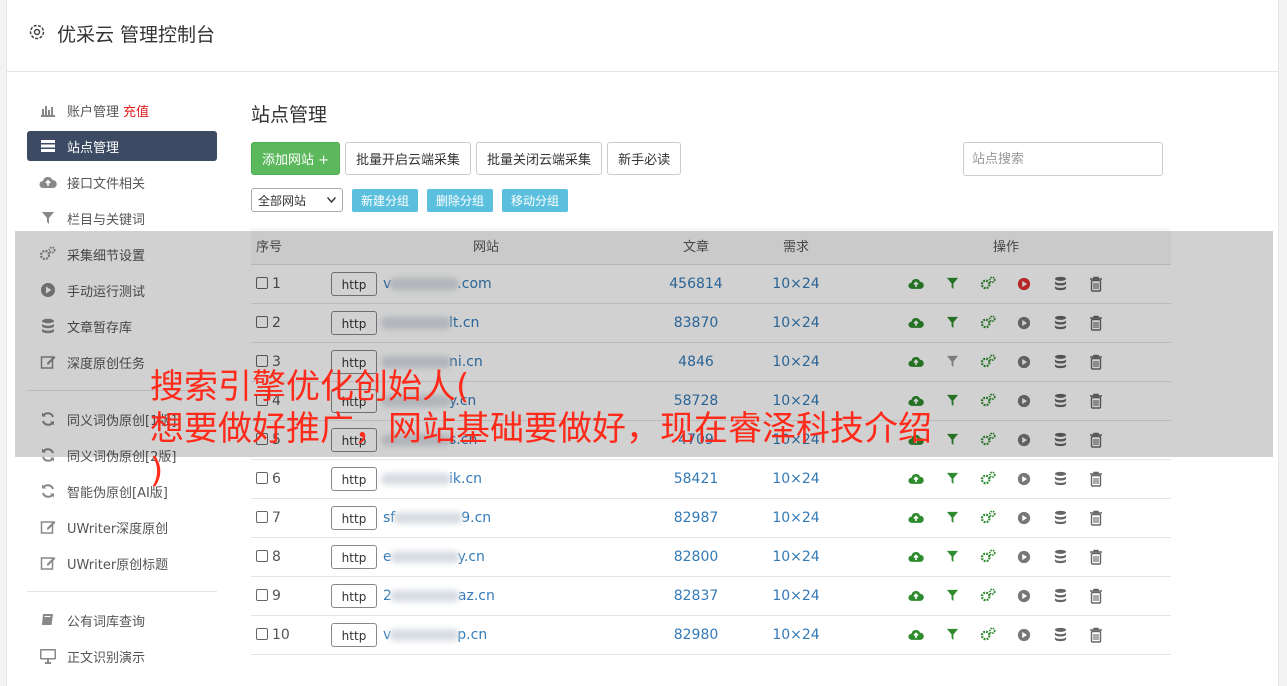 The height and width of the screenshot is (686, 1287). Describe the element at coordinates (122, 110) in the screenshot. I see `sidebar-item-g1-0: 账户管理 充值` at that location.